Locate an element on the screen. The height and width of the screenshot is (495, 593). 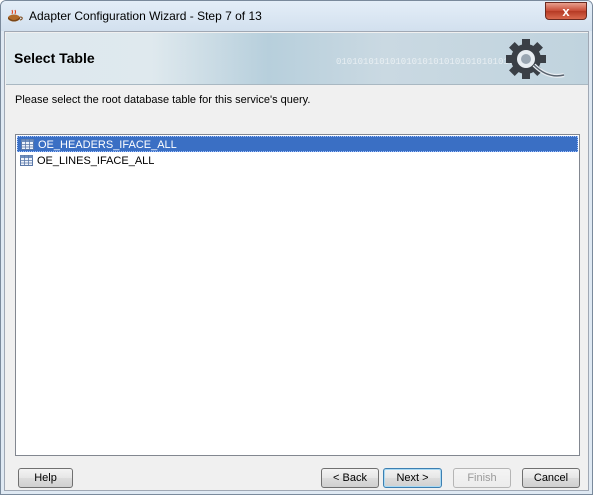
table-name: OE_HEADERS_IFACE_ALL is located at coordinates (107, 145).